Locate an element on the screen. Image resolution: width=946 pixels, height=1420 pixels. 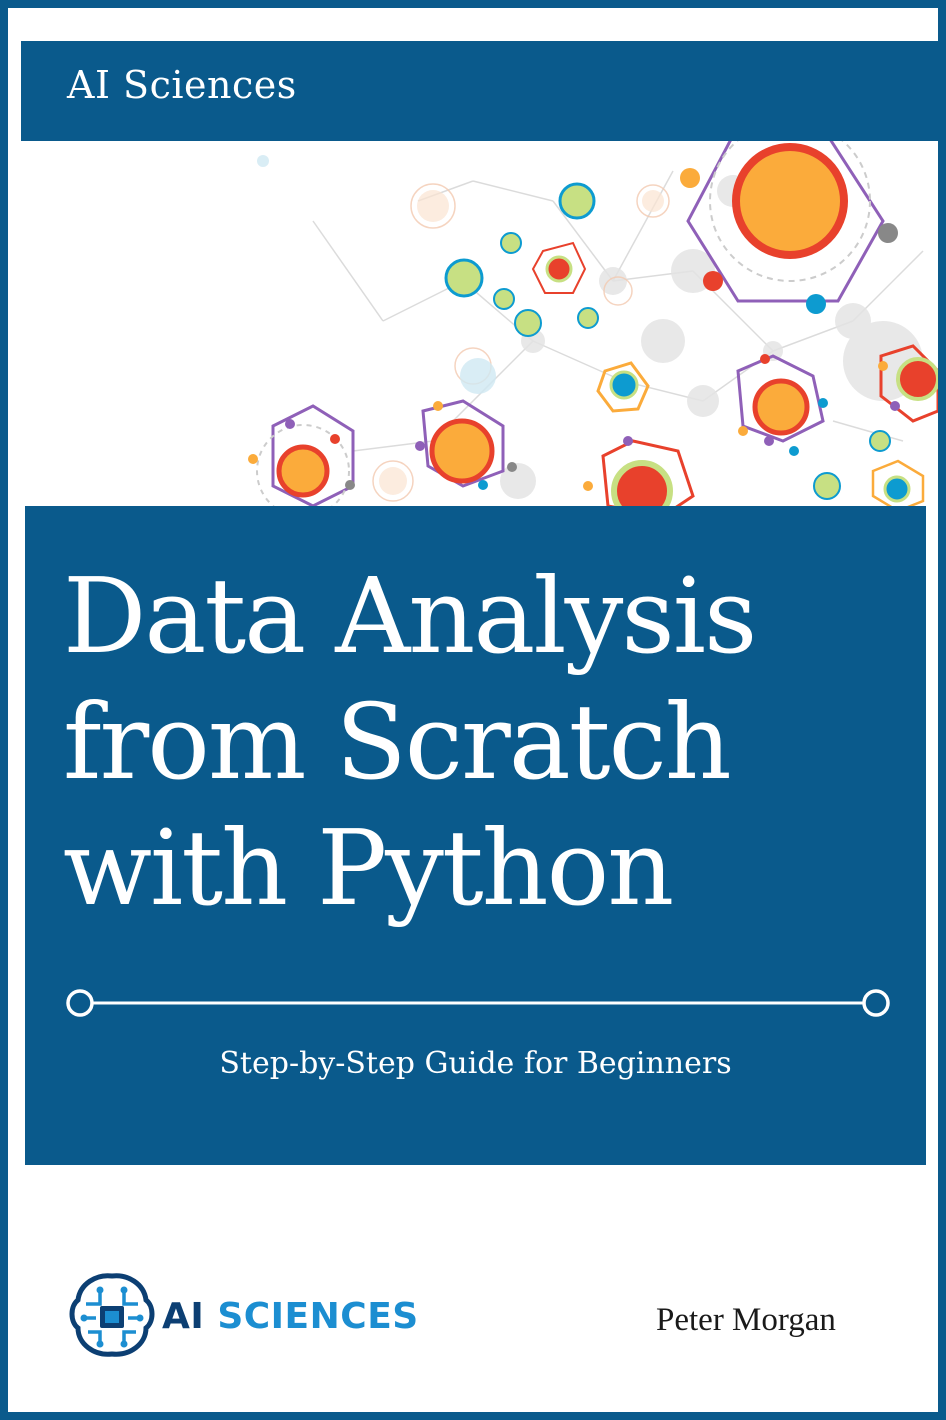
book-title-line-1: Data Analysis is located at coordinates (410, 616).